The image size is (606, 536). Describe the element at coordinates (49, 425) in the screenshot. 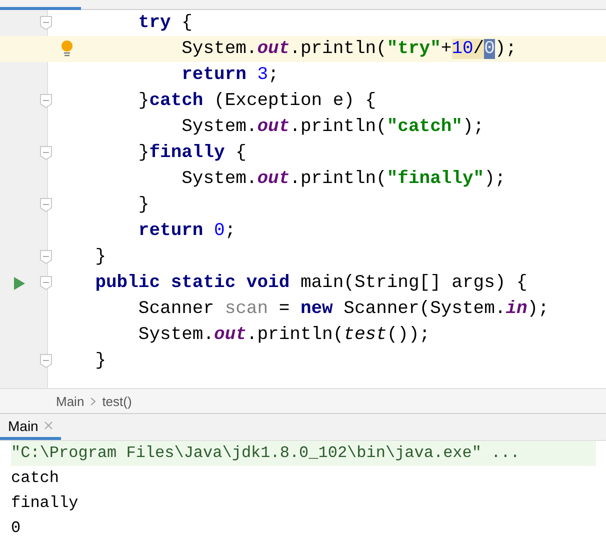

I see `close-icon` at that location.